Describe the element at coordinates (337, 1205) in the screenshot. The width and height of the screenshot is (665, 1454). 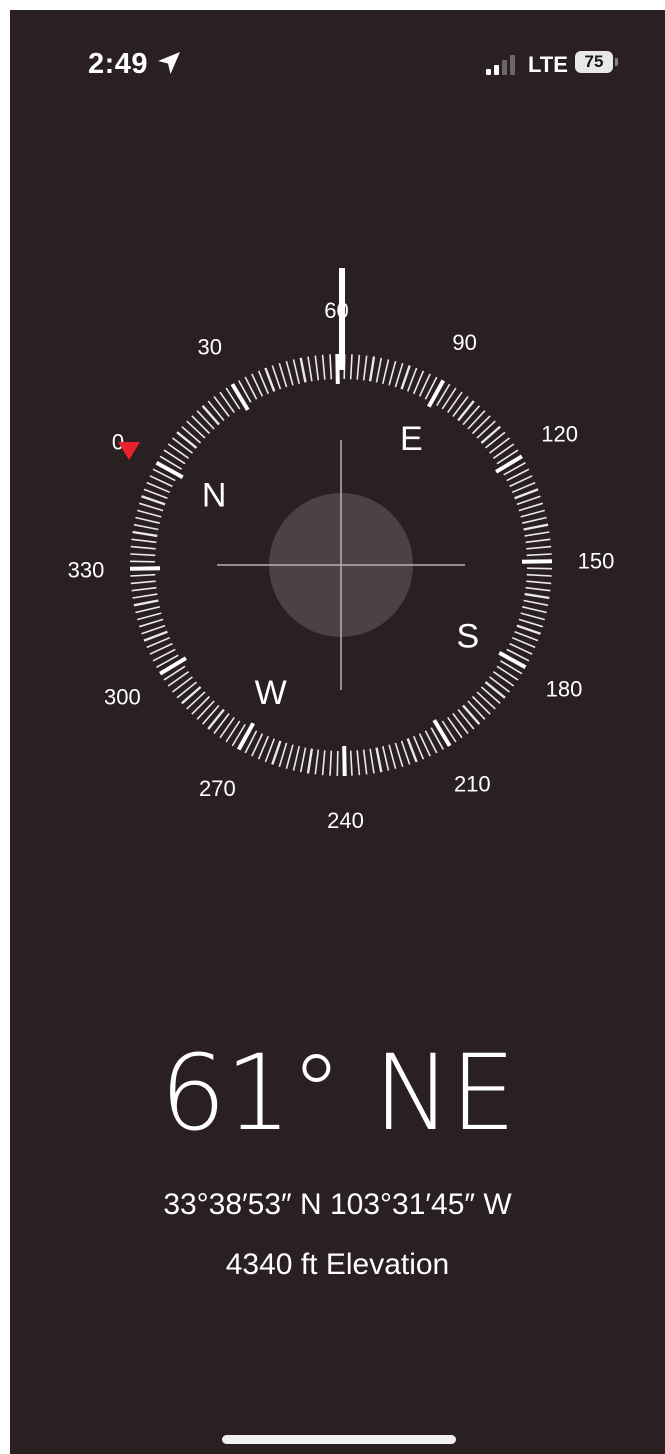
I see `coordinates-text: 33°38′53″ N 103°31′45″ W` at that location.